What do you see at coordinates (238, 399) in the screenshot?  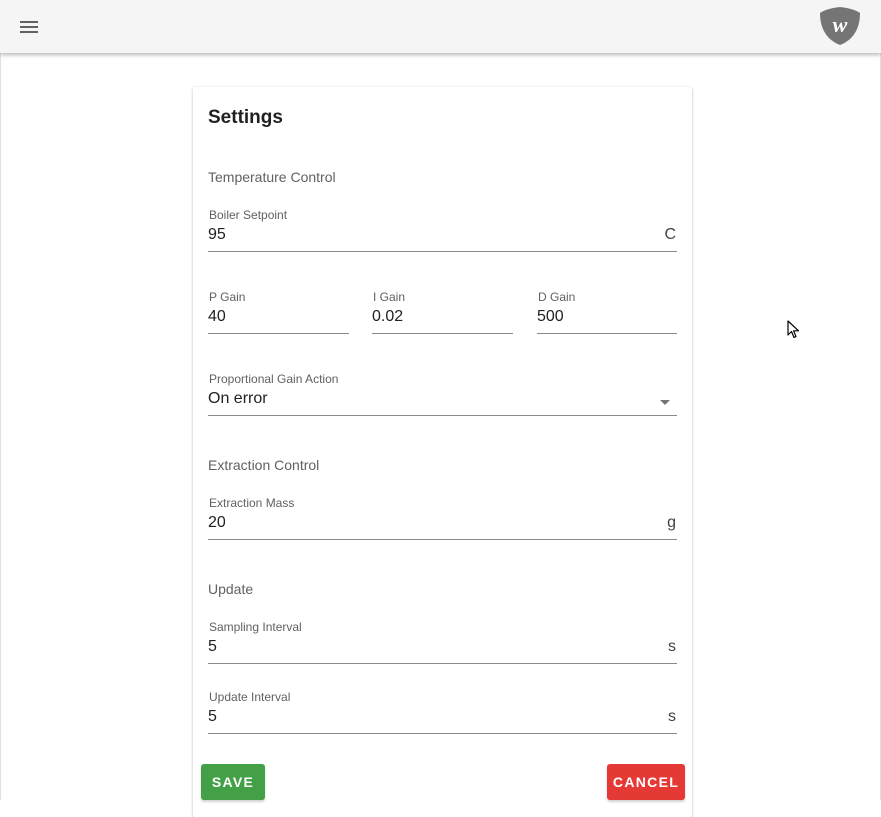 I see `proportional-gain-action-value: On error` at bounding box center [238, 399].